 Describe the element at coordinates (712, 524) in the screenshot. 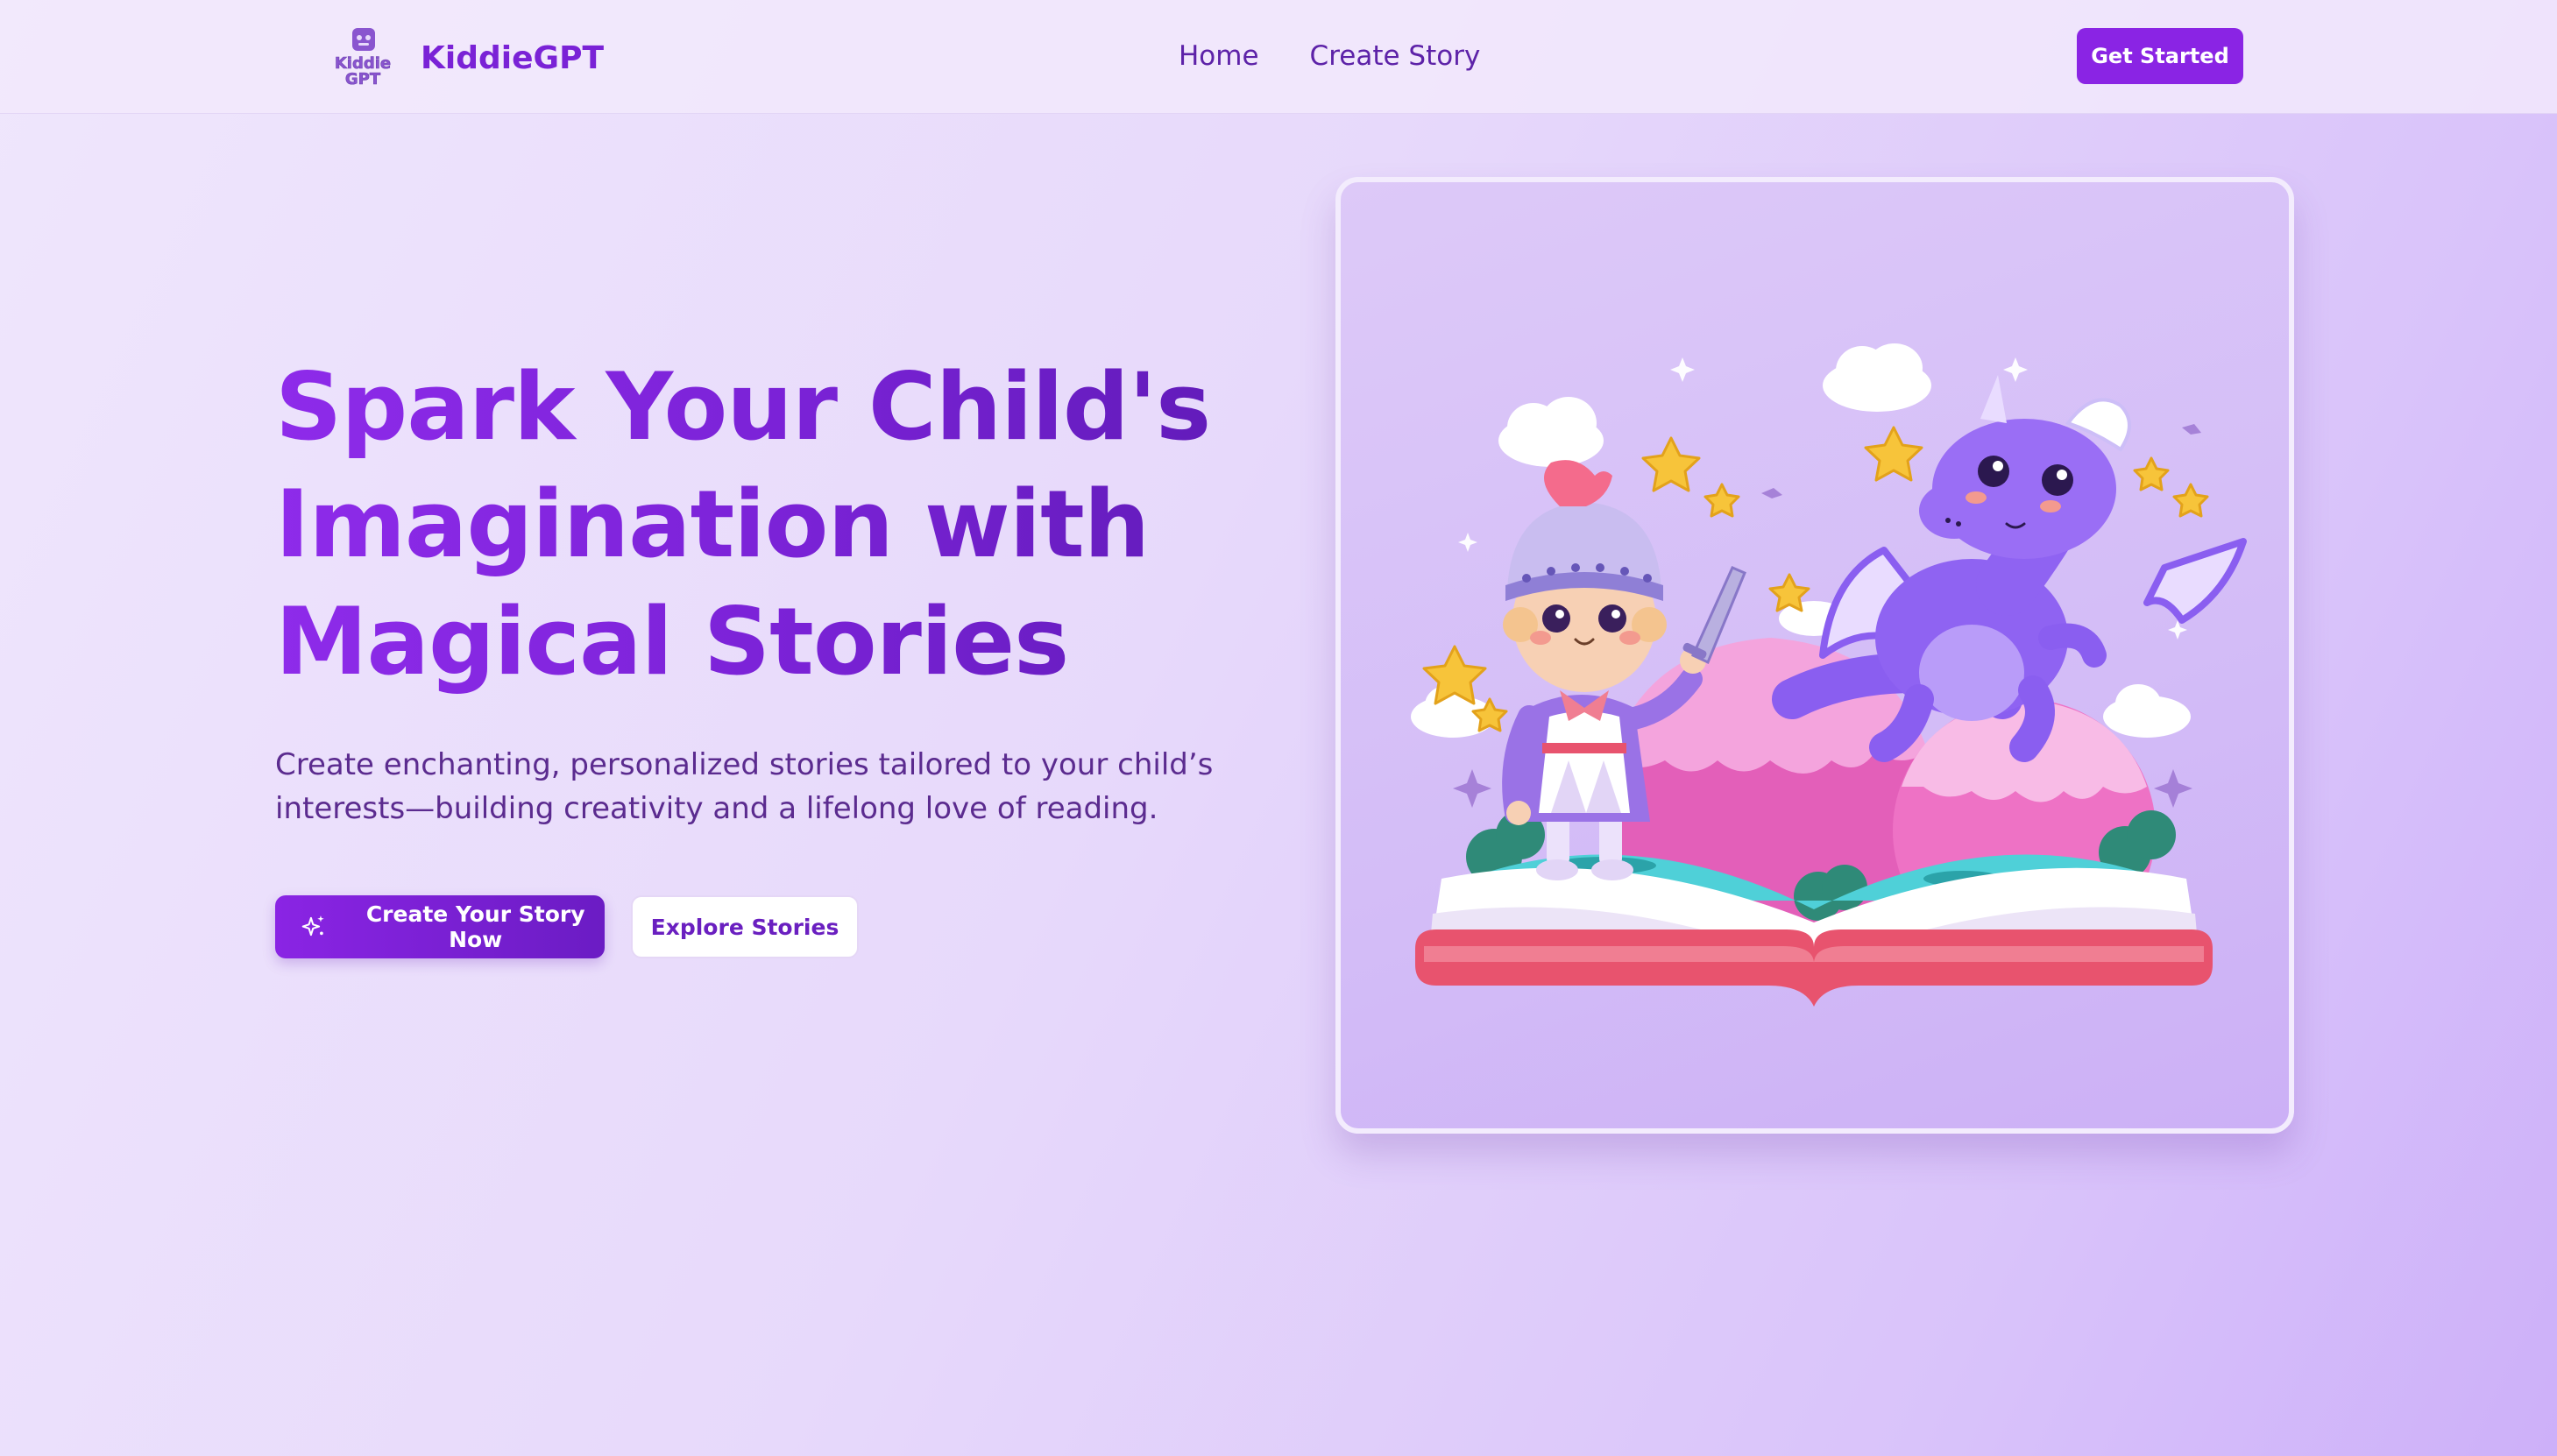

I see `hero-title-line: Imagination with` at that location.